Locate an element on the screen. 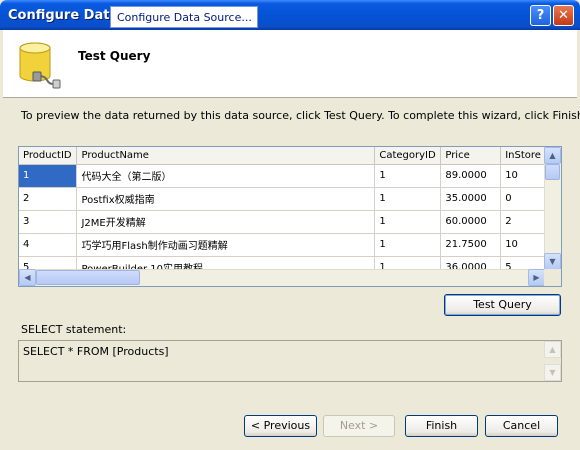 Image resolution: width=580 pixels, height=450 pixels. select-statement-scrollbar: ▲ ▼ is located at coordinates (552, 361).